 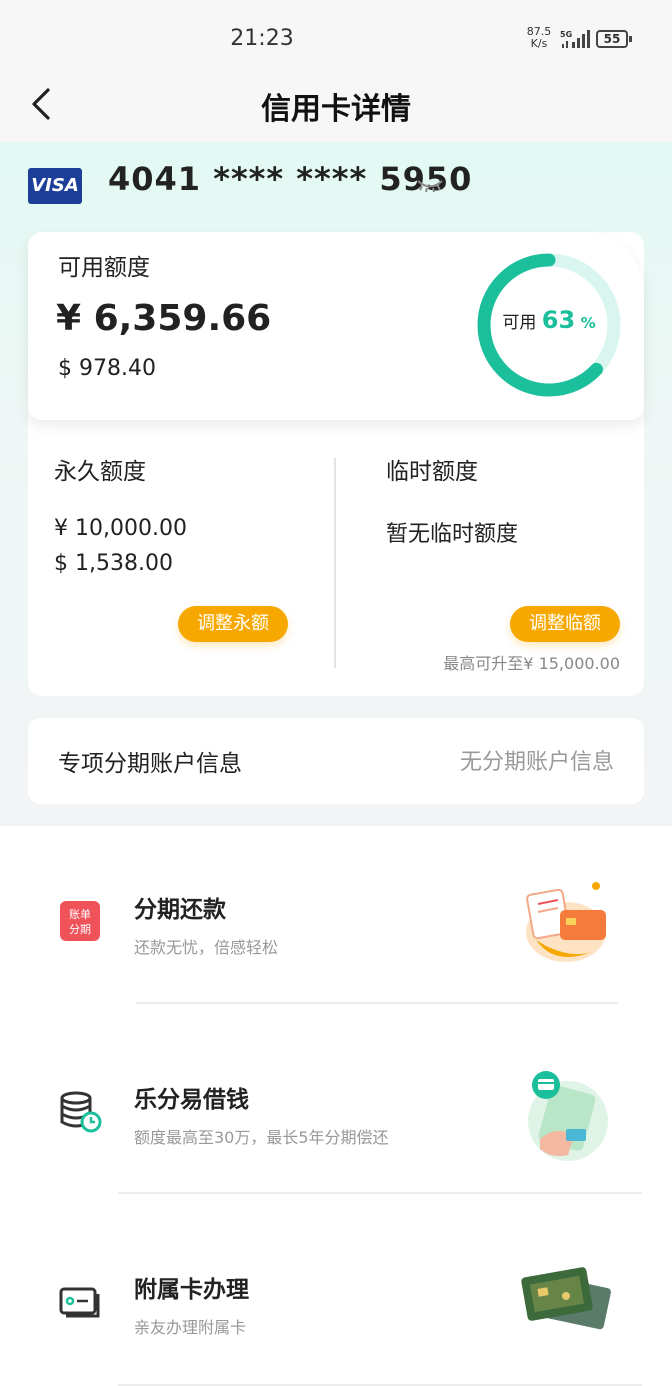 What do you see at coordinates (150, 764) in the screenshot?
I see `installment-account-label: 专项分期账户信息` at bounding box center [150, 764].